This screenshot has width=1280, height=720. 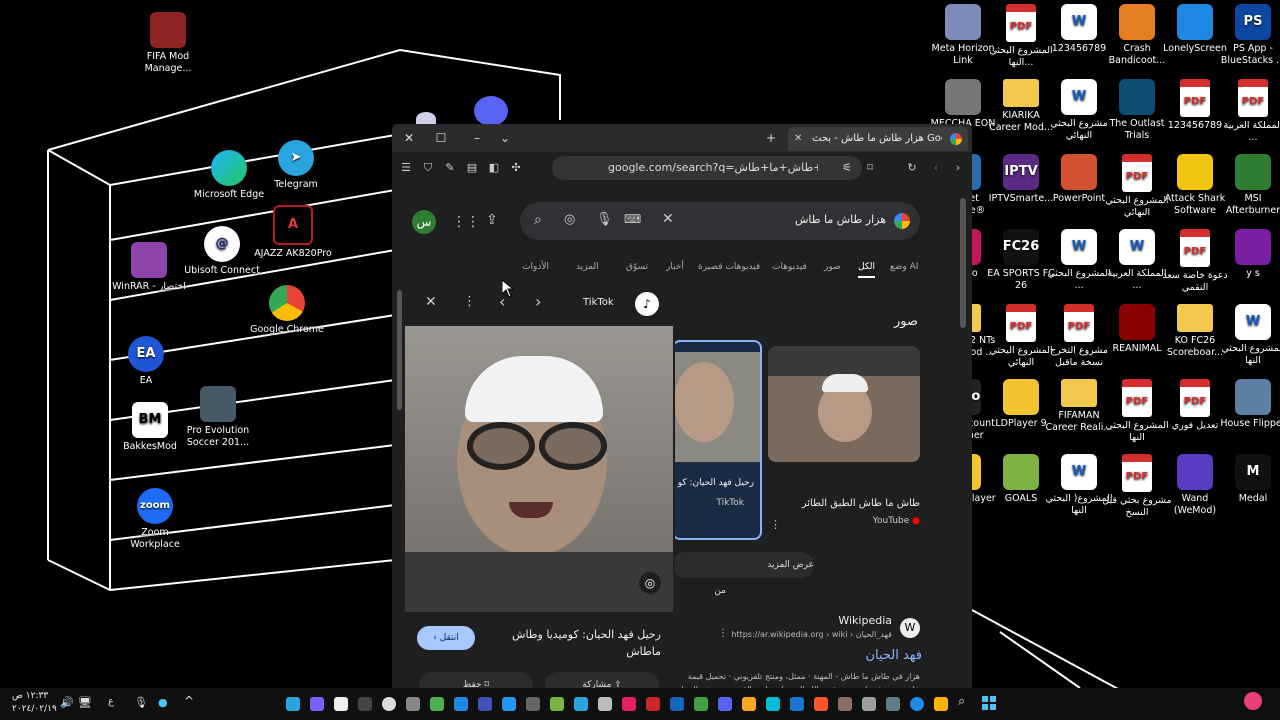 I want to click on image-result-youtube, so click(x=844, y=404).